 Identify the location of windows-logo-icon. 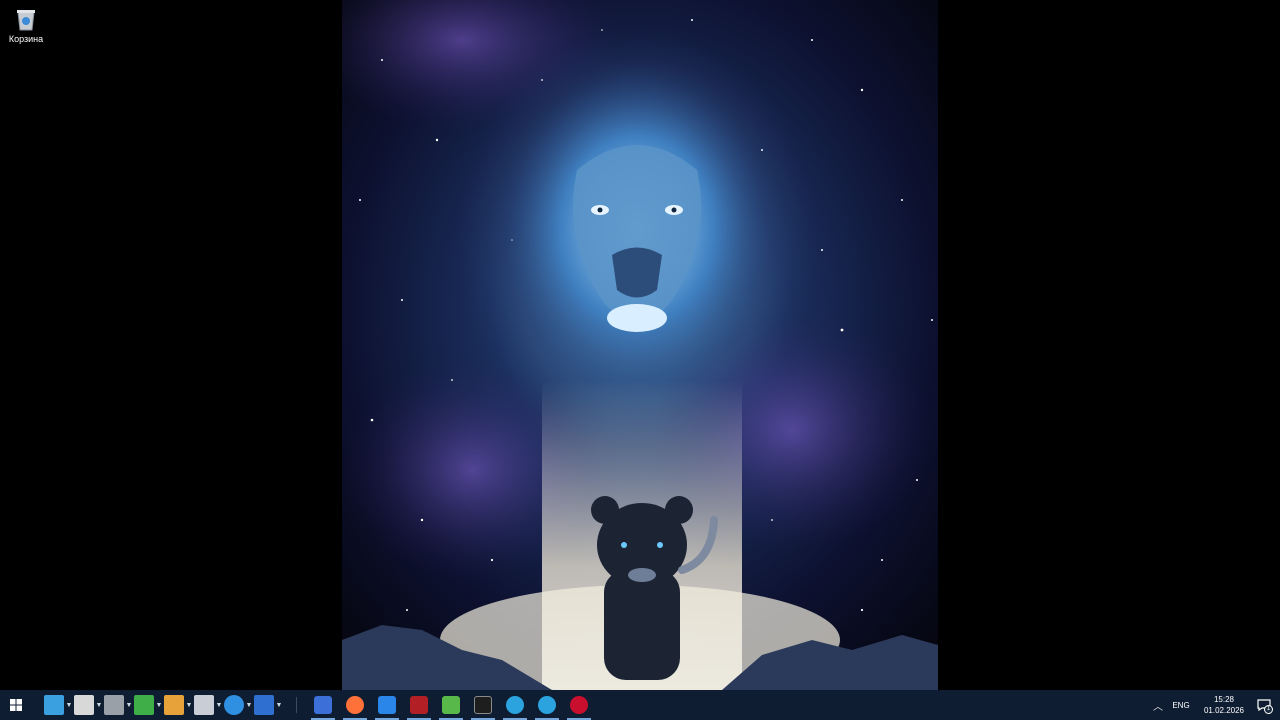
(16, 705).